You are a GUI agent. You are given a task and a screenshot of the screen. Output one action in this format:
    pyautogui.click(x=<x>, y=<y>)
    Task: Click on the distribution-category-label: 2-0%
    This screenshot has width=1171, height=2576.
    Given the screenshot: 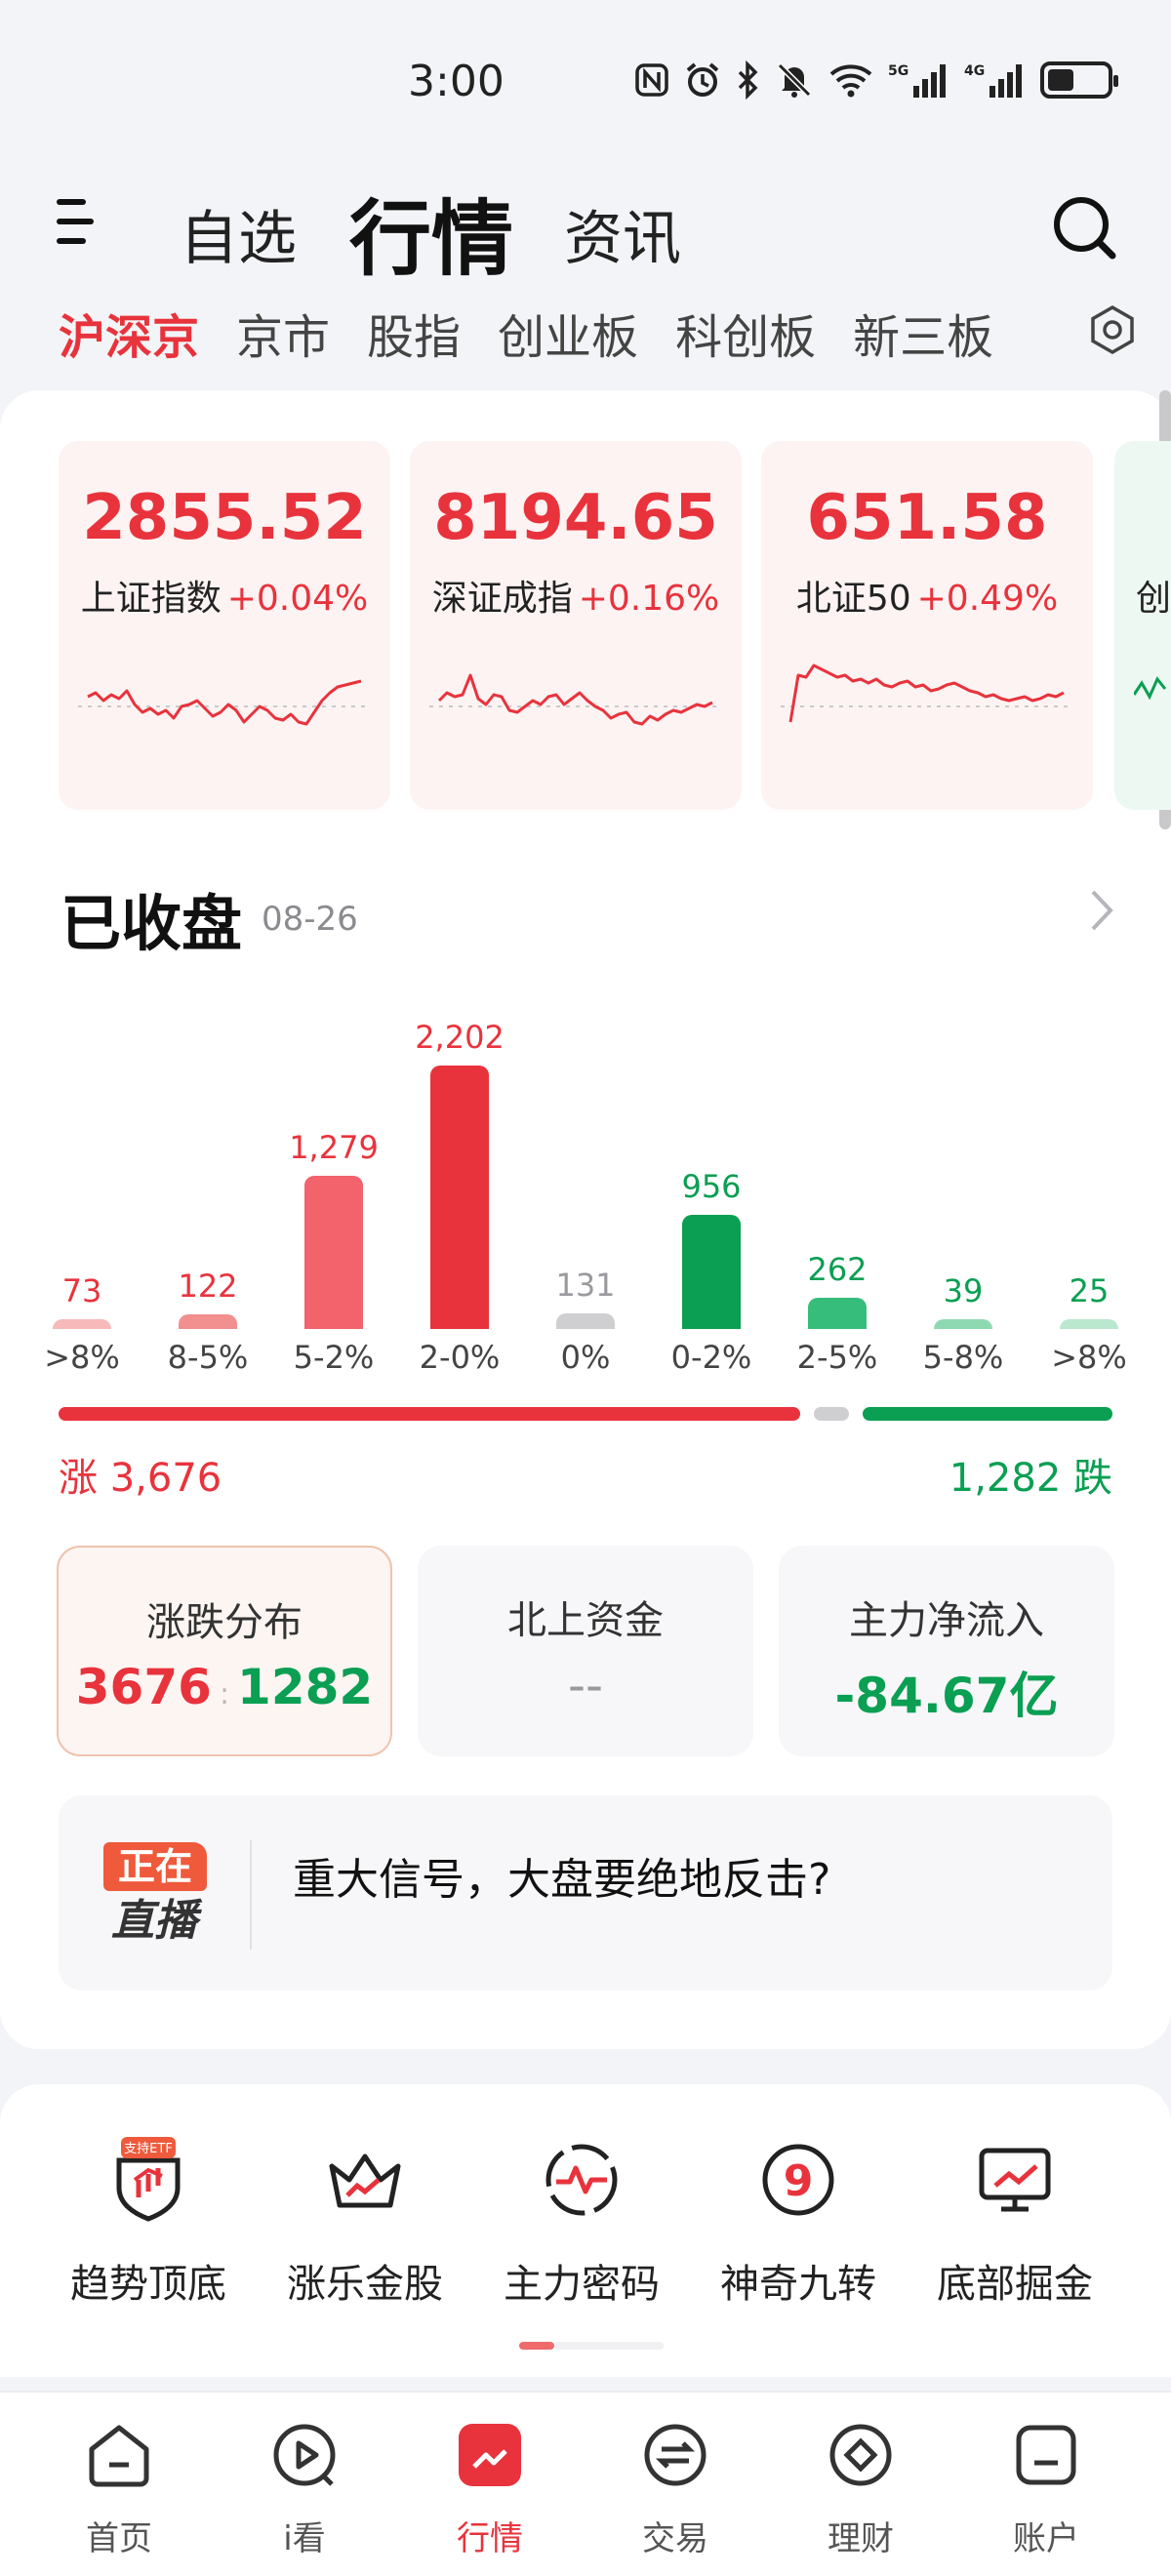 What is the action you would take?
    pyautogui.click(x=460, y=1357)
    